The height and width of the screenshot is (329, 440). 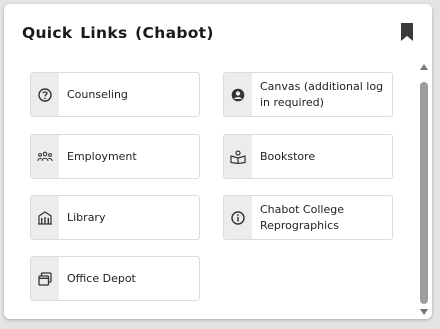 What do you see at coordinates (86, 217) in the screenshot?
I see `link-label: Library` at bounding box center [86, 217].